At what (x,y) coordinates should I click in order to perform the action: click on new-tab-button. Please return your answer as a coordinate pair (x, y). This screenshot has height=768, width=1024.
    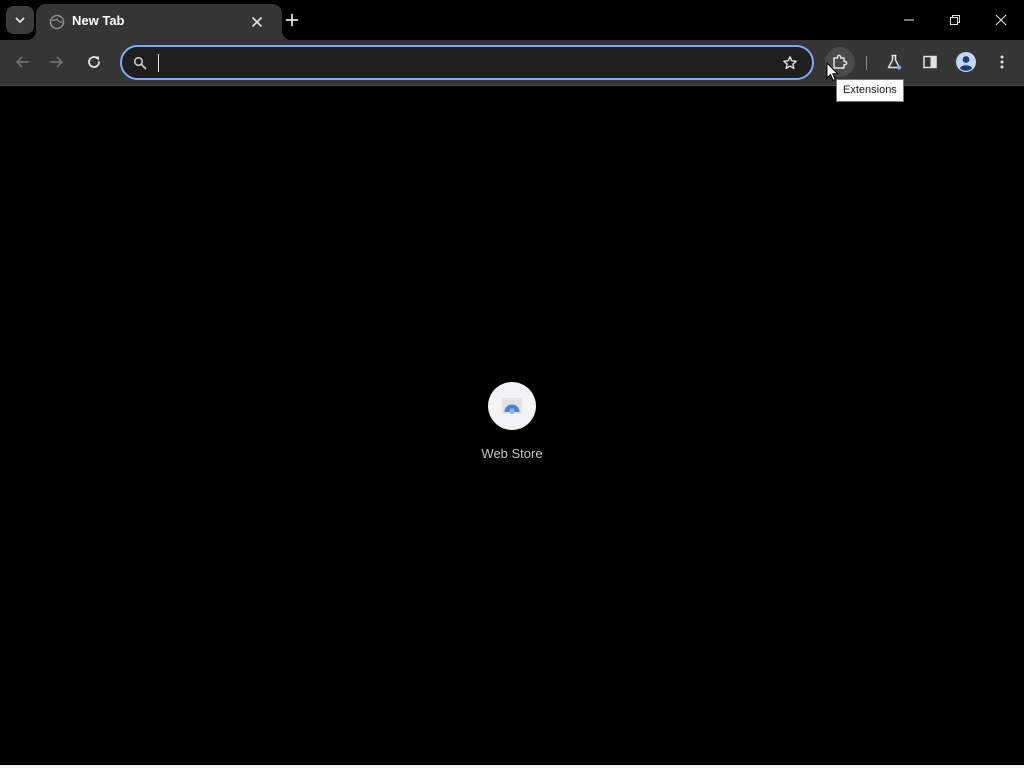
    Looking at the image, I should click on (292, 20).